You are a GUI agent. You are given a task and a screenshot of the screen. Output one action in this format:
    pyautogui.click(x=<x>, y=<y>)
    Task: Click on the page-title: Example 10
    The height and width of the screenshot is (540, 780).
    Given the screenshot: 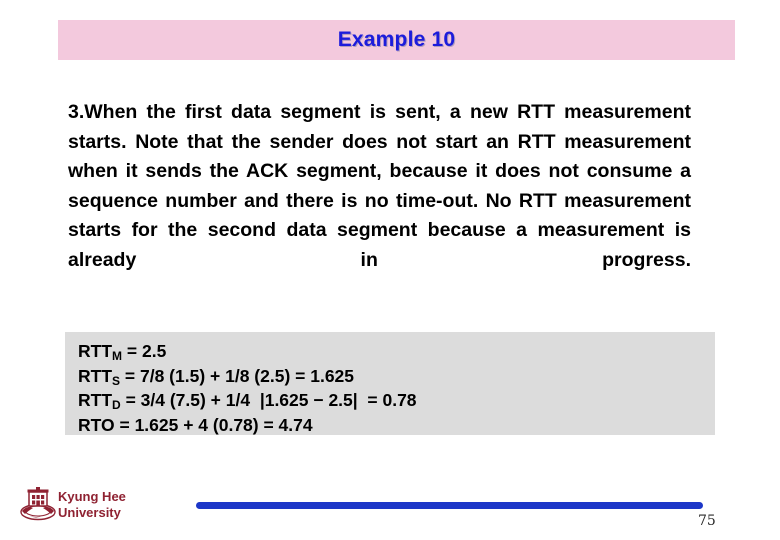 What is the action you would take?
    pyautogui.click(x=396, y=39)
    